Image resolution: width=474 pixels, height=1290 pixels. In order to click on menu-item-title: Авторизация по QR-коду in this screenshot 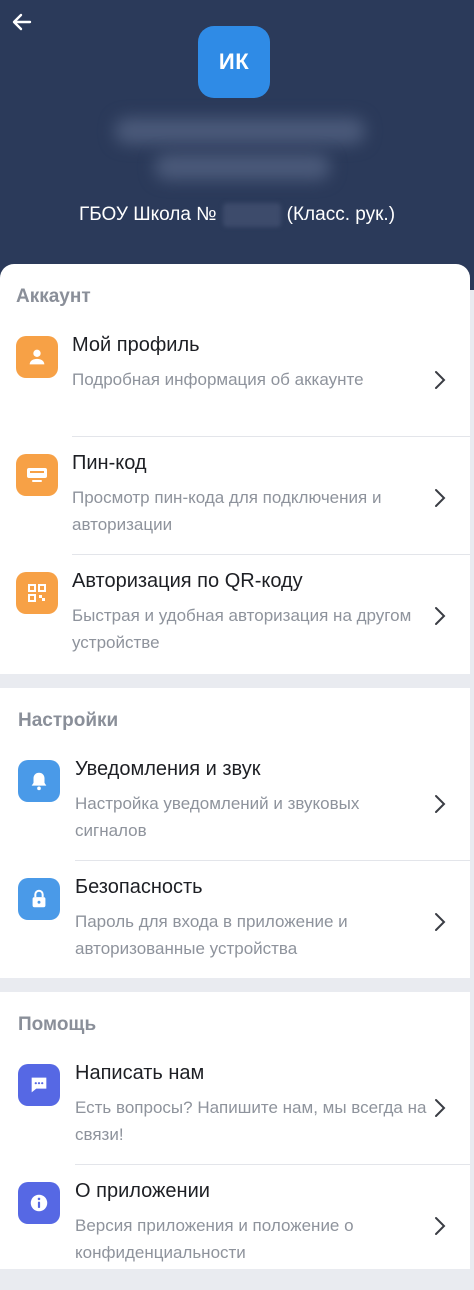, I will do `click(187, 581)`.